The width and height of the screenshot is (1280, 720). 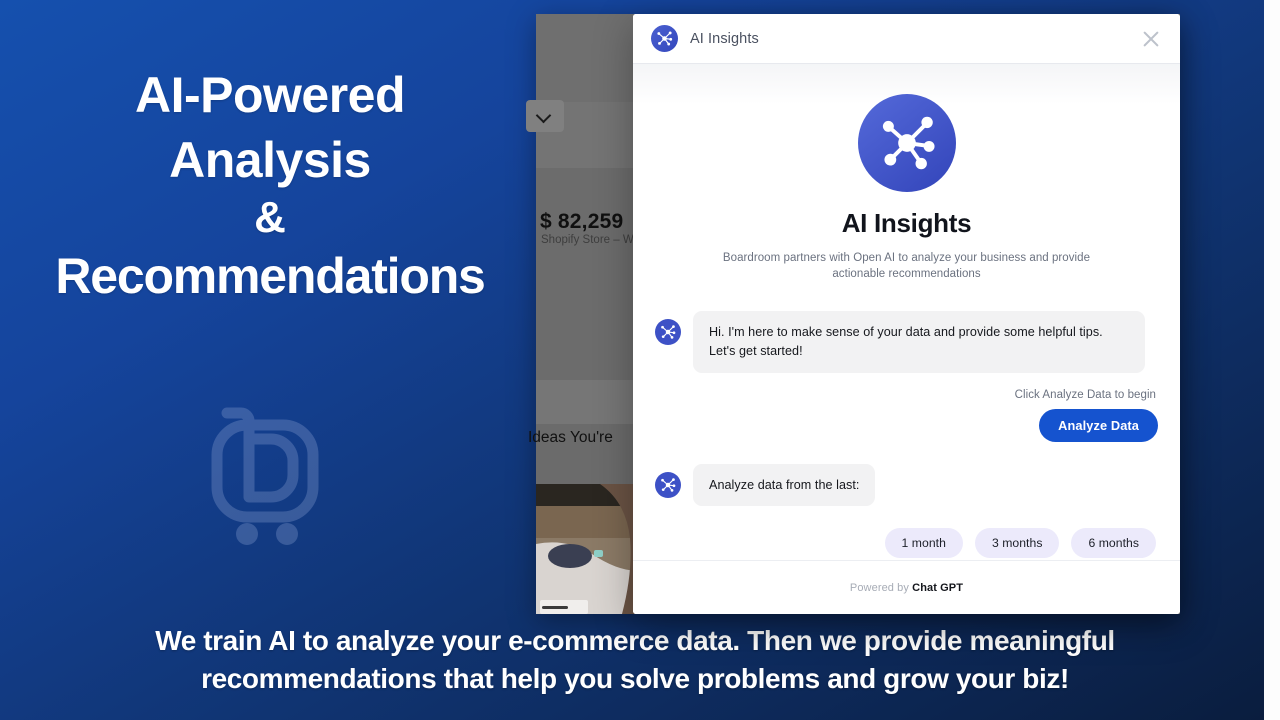 What do you see at coordinates (1098, 425) in the screenshot?
I see `analyze-data-button: Analyze Data` at bounding box center [1098, 425].